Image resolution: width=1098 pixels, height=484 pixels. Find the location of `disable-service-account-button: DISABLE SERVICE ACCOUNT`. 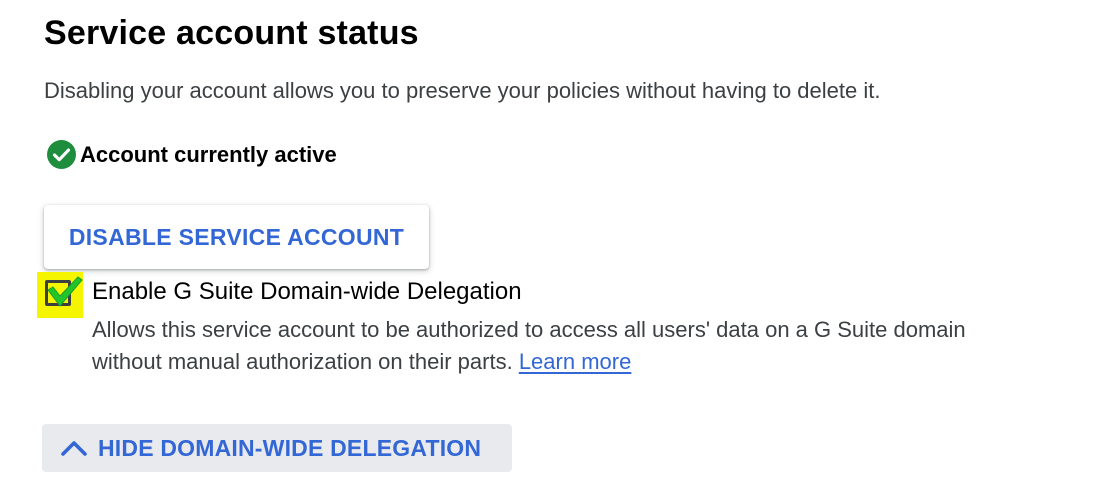

disable-service-account-button: DISABLE SERVICE ACCOUNT is located at coordinates (236, 237).